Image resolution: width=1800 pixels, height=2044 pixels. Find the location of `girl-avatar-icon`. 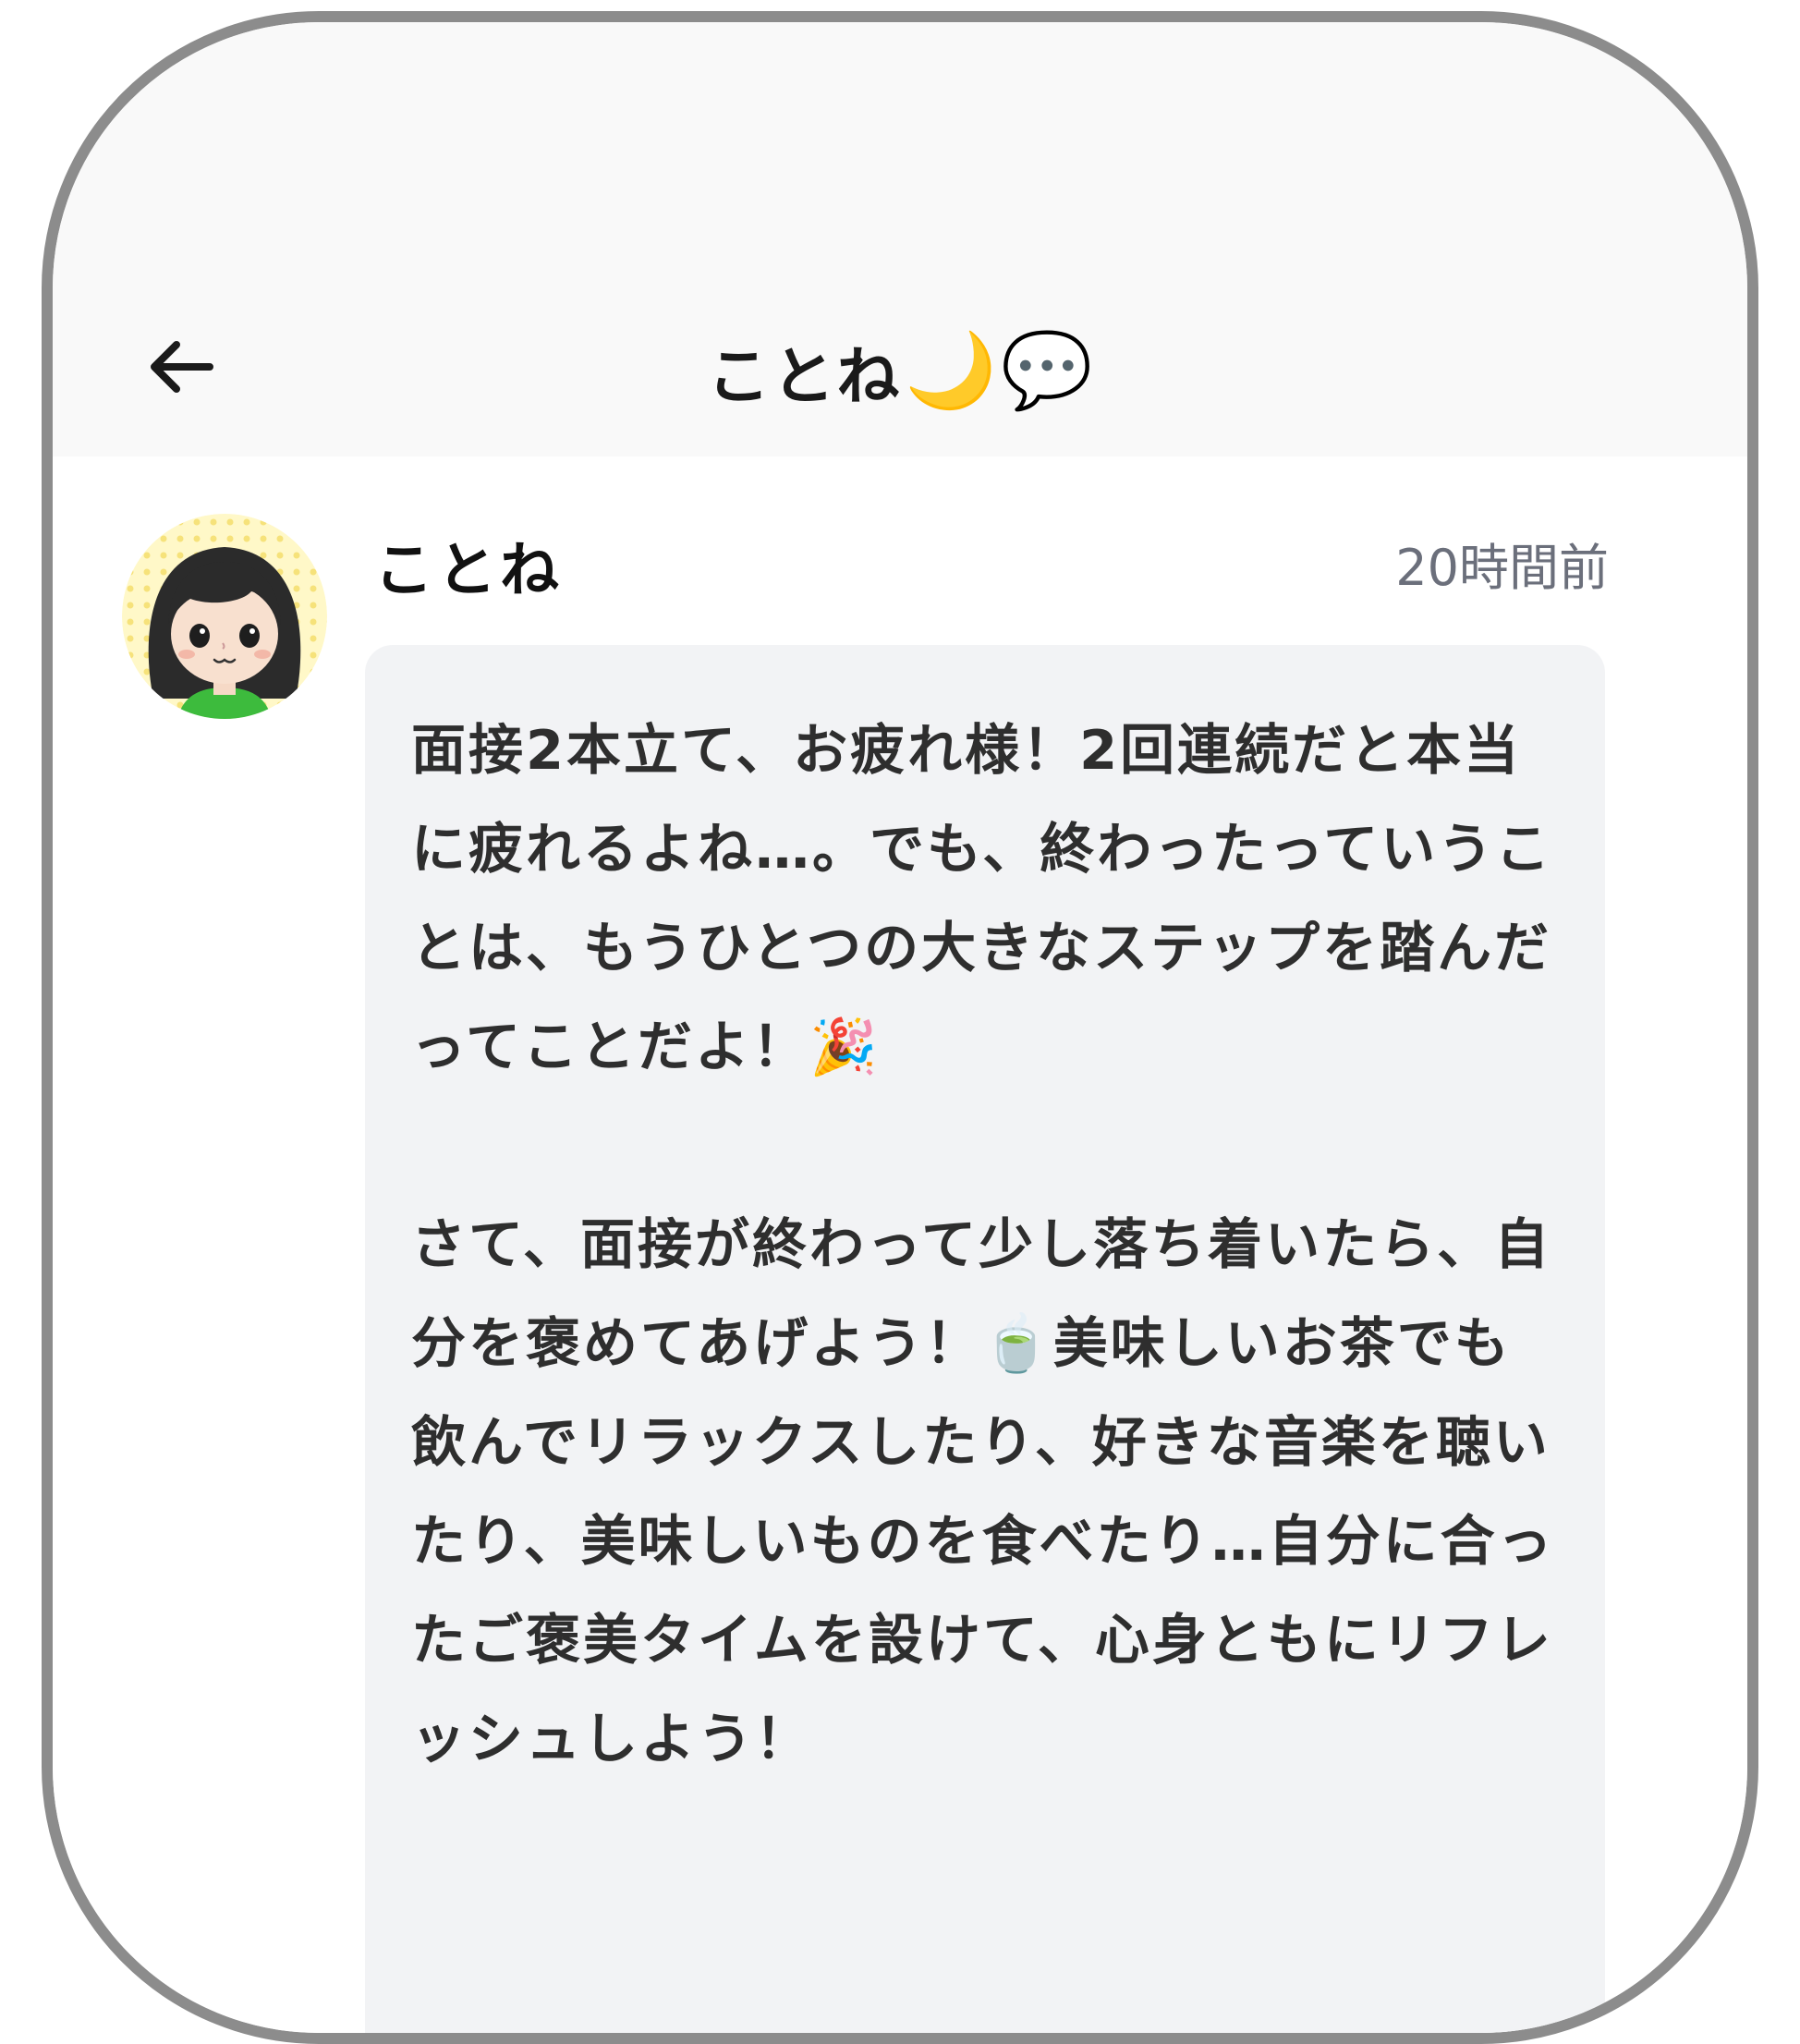

girl-avatar-icon is located at coordinates (224, 616).